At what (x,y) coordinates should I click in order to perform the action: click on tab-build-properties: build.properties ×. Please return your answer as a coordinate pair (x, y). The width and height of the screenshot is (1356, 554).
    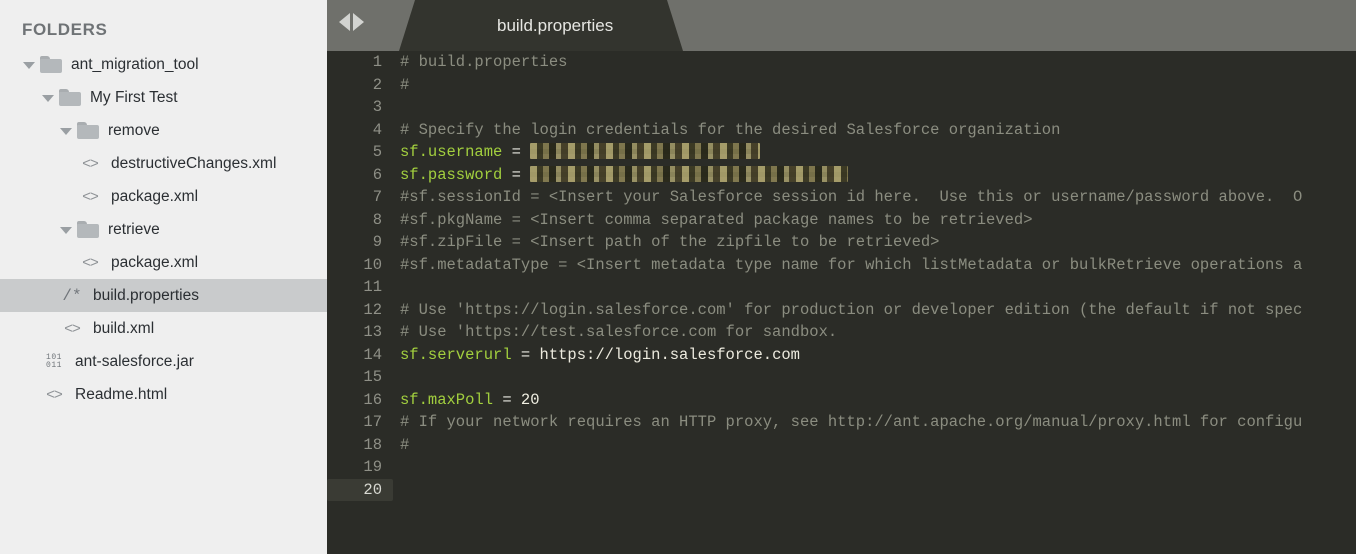
    Looking at the image, I should click on (541, 25).